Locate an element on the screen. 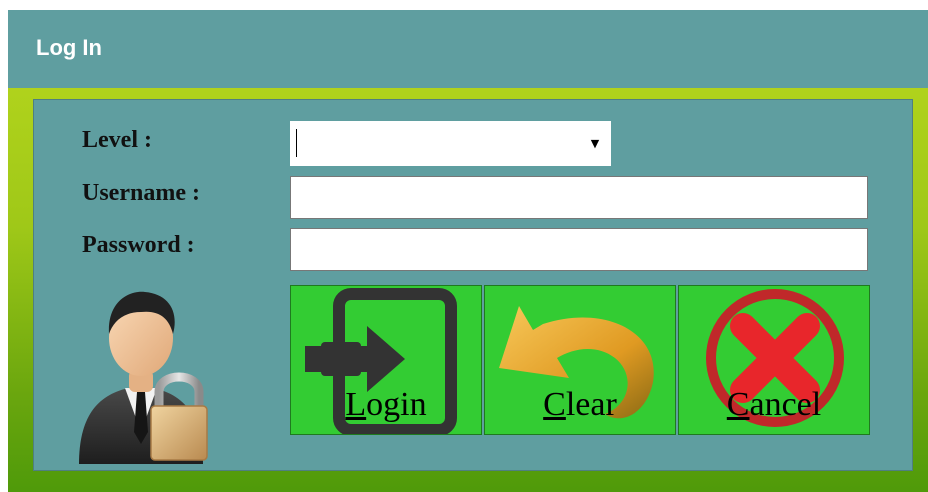  login-button-label: Login is located at coordinates (386, 404).